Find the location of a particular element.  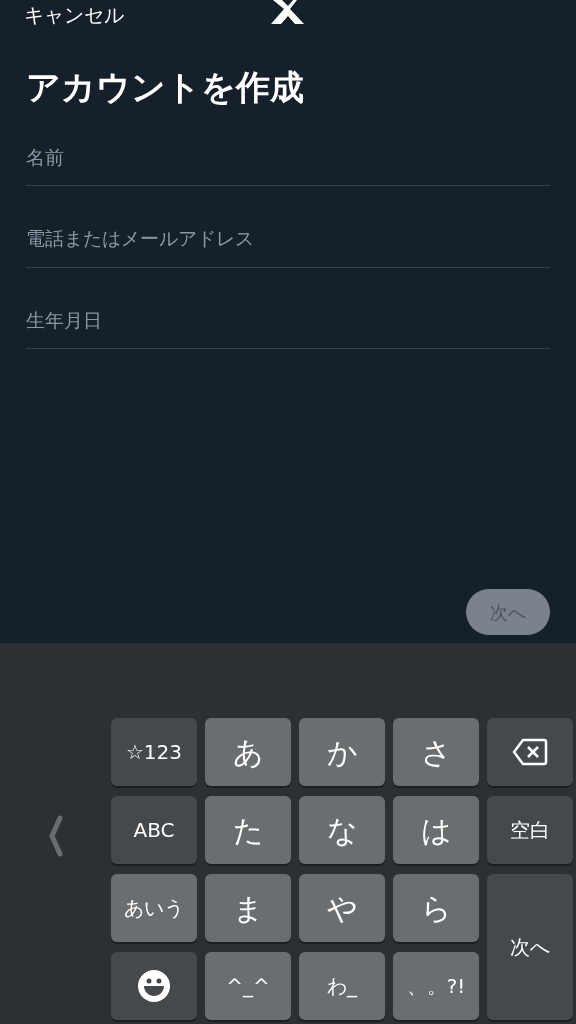

next-key: 次へ is located at coordinates (530, 947).